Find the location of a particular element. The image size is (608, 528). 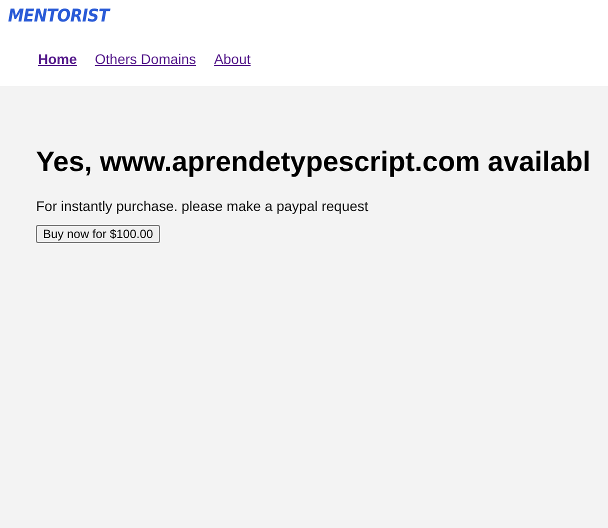

nav-link: Home is located at coordinates (57, 59).